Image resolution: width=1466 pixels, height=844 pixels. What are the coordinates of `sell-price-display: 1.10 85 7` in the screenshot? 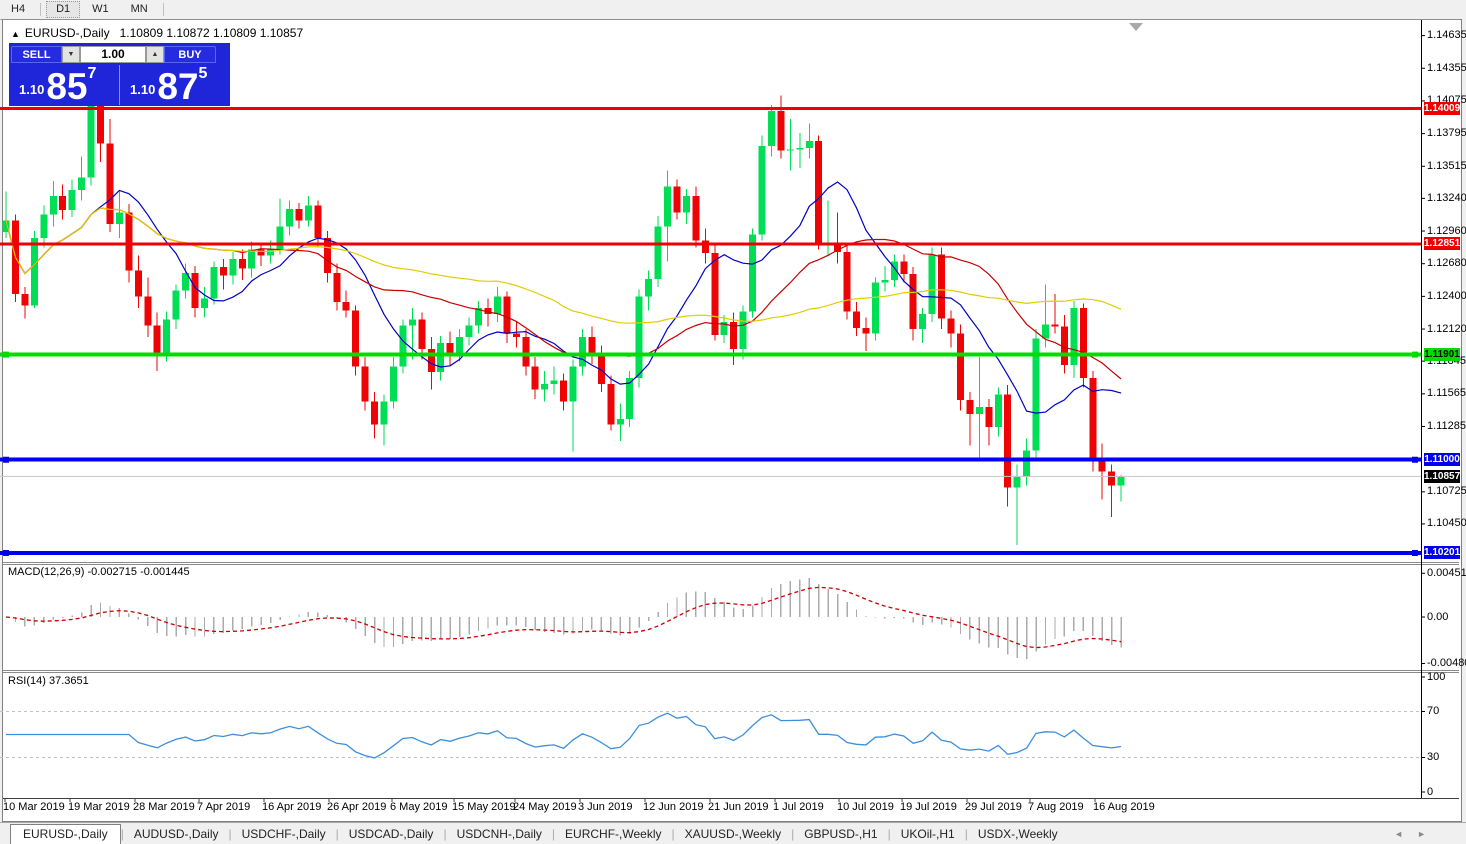 It's located at (64, 85).